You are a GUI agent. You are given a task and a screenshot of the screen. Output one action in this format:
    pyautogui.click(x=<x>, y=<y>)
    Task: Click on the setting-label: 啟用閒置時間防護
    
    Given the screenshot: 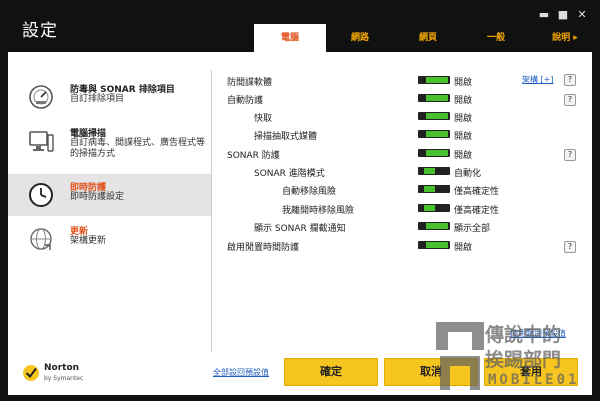 What is the action you would take?
    pyautogui.click(x=263, y=248)
    